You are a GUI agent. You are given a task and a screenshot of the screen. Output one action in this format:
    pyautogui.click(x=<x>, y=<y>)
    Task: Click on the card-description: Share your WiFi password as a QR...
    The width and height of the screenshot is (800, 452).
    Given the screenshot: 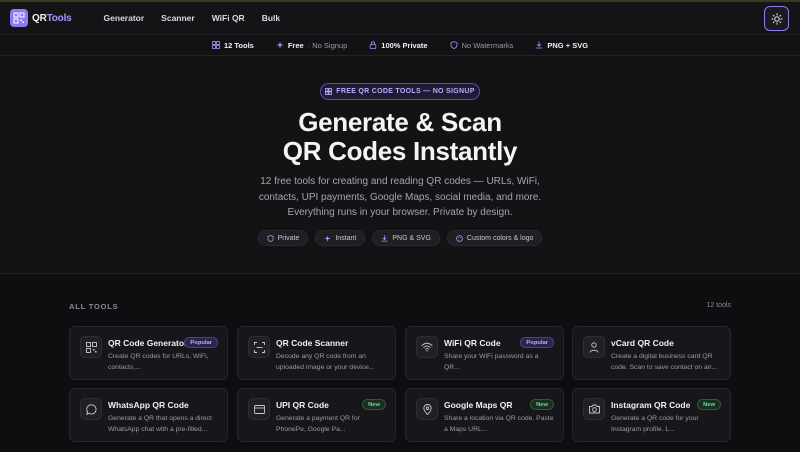 What is the action you would take?
    pyautogui.click(x=491, y=362)
    